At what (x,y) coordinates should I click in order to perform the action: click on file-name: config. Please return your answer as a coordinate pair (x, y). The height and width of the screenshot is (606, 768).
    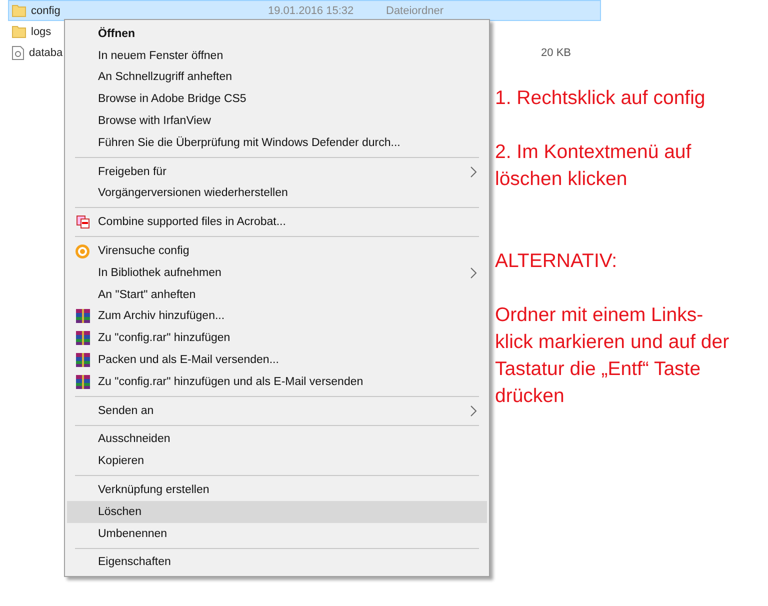
    Looking at the image, I should click on (45, 10).